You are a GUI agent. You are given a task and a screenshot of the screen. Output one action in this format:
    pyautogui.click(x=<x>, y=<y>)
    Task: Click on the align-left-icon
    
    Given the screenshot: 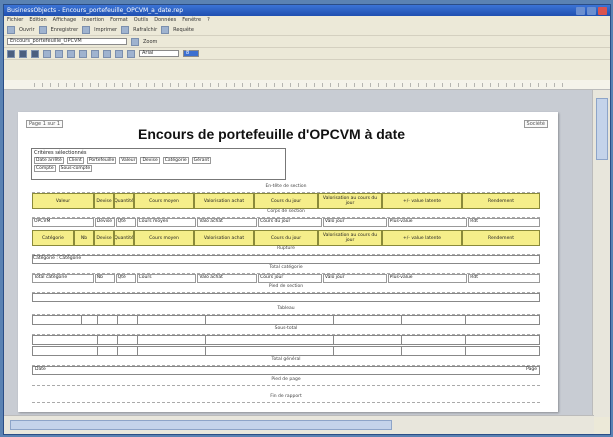 What is the action you would take?
    pyautogui.click(x=47, y=53)
    